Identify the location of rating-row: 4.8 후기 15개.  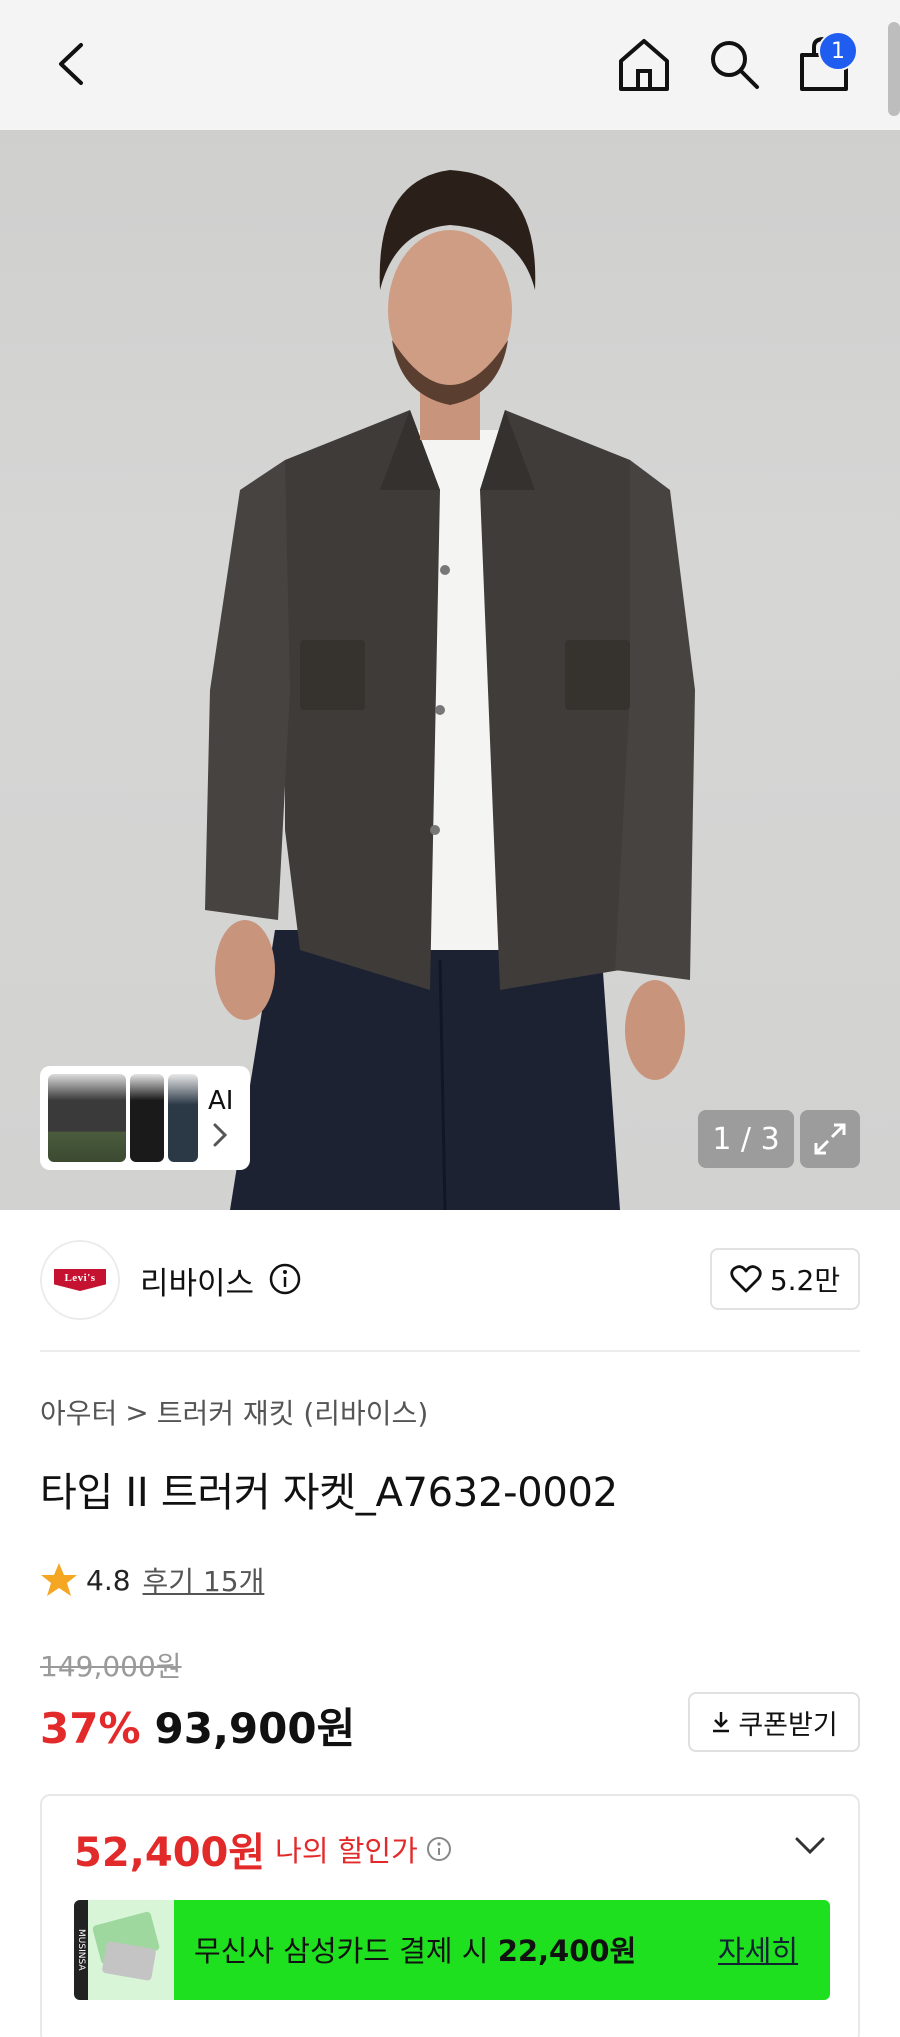
(152, 1580).